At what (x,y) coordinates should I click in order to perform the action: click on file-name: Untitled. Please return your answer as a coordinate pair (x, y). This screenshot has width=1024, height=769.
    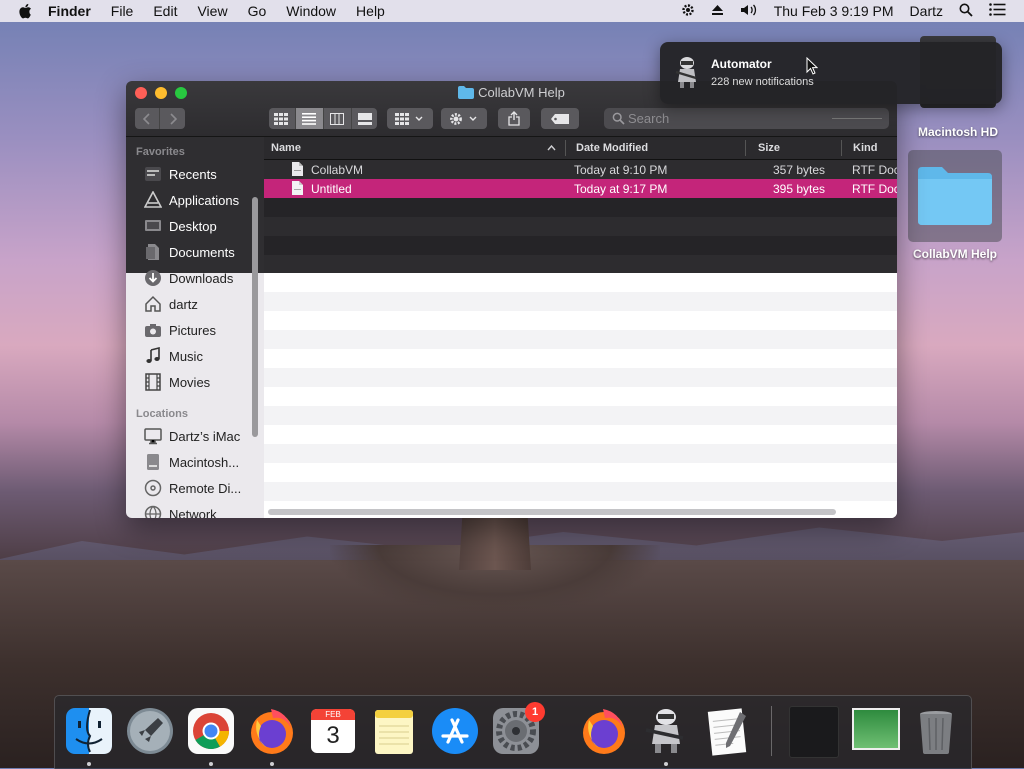
    Looking at the image, I should click on (331, 189).